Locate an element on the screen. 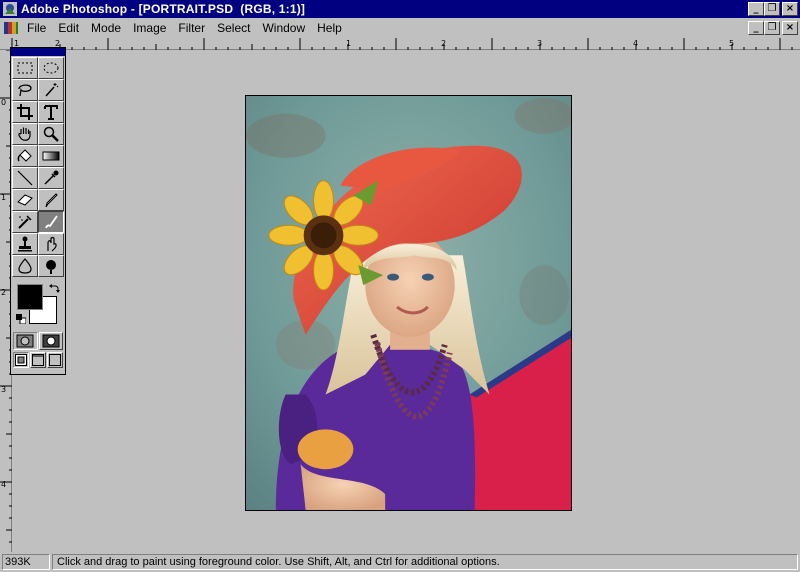  gradient-icon is located at coordinates (51, 156).